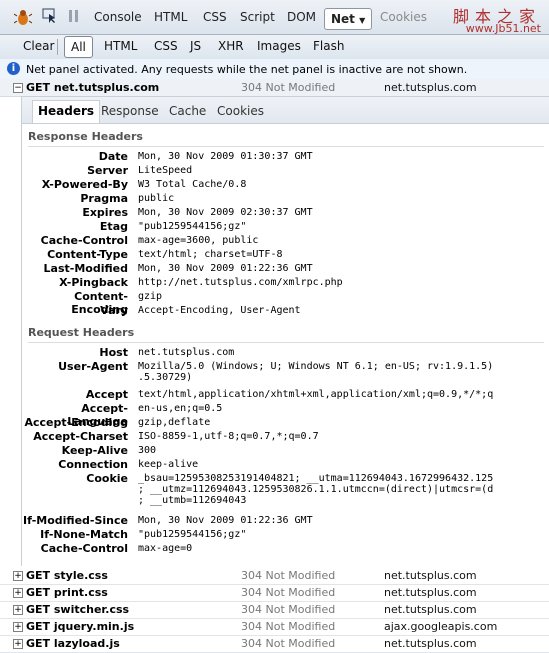 This screenshot has height=653, width=549. What do you see at coordinates (50, 17) in the screenshot?
I see `inspect-icon` at bounding box center [50, 17].